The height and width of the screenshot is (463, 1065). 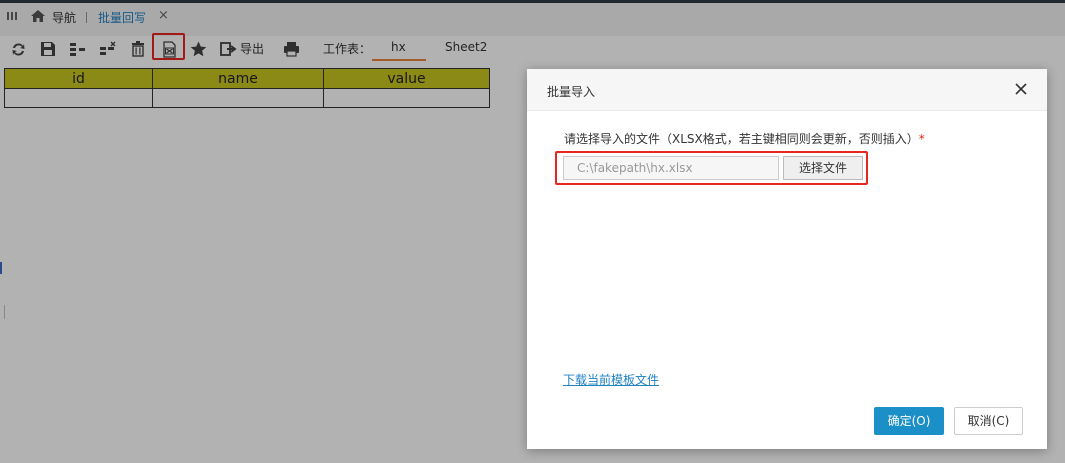 I want to click on required-mark: *, so click(x=921, y=139).